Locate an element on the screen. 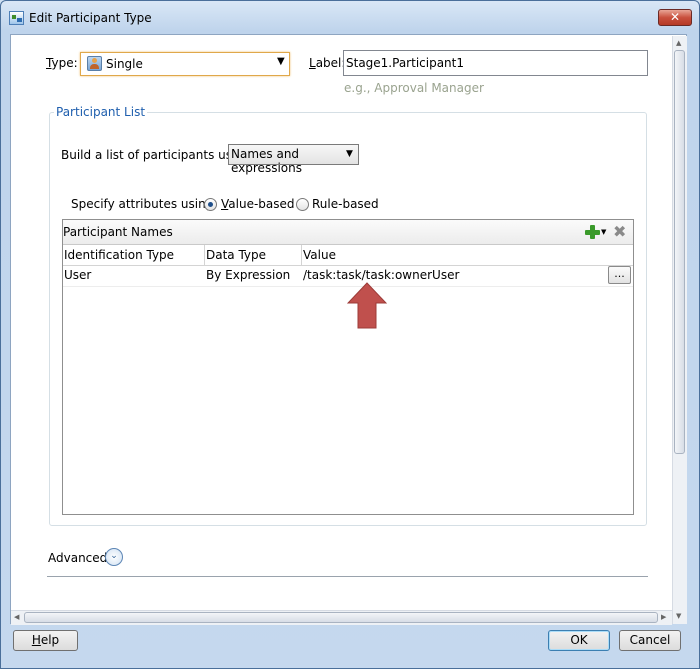 This screenshot has height=669, width=700. delete-icon: ✖ is located at coordinates (619, 231).